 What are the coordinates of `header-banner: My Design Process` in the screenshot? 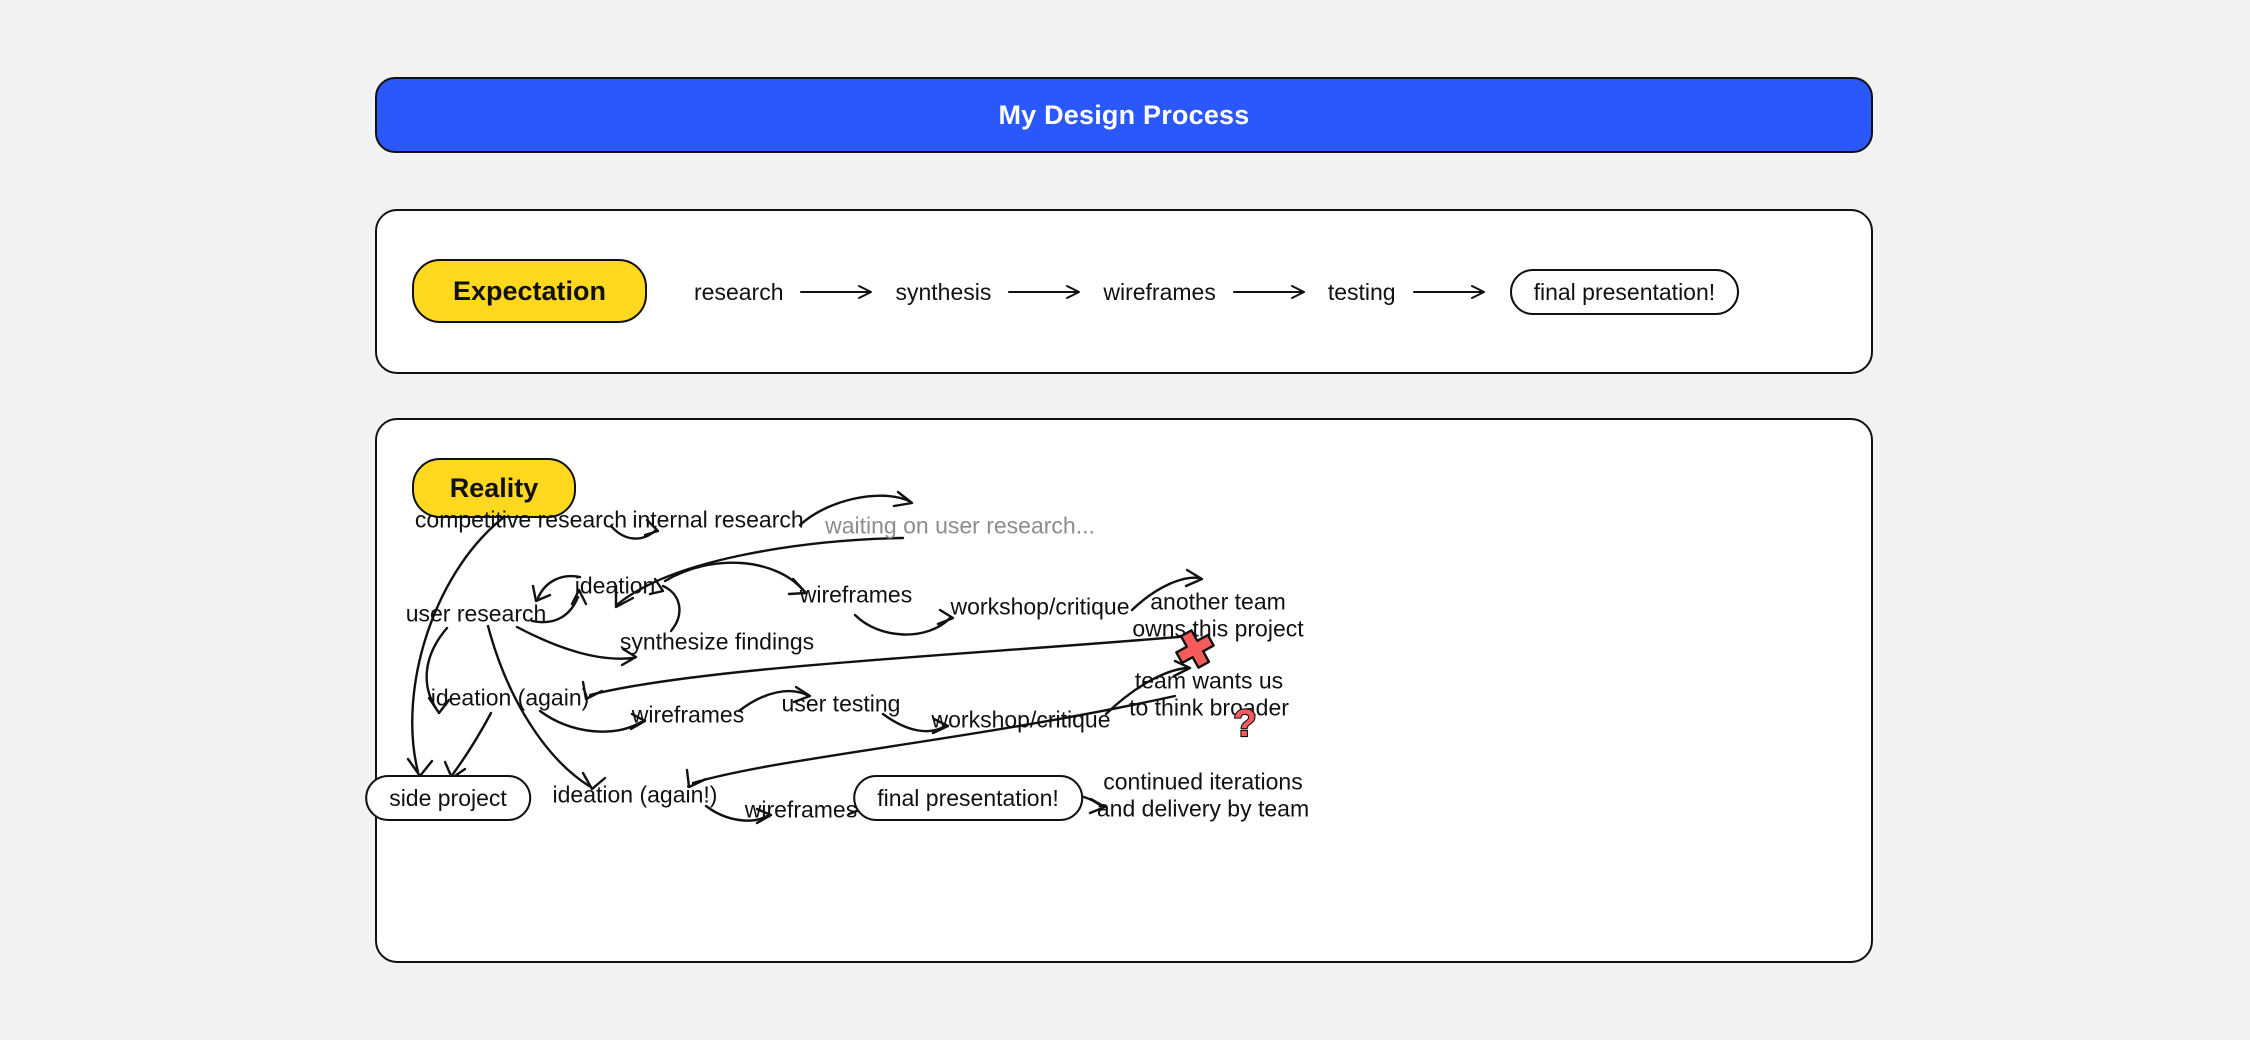 It's located at (1124, 115).